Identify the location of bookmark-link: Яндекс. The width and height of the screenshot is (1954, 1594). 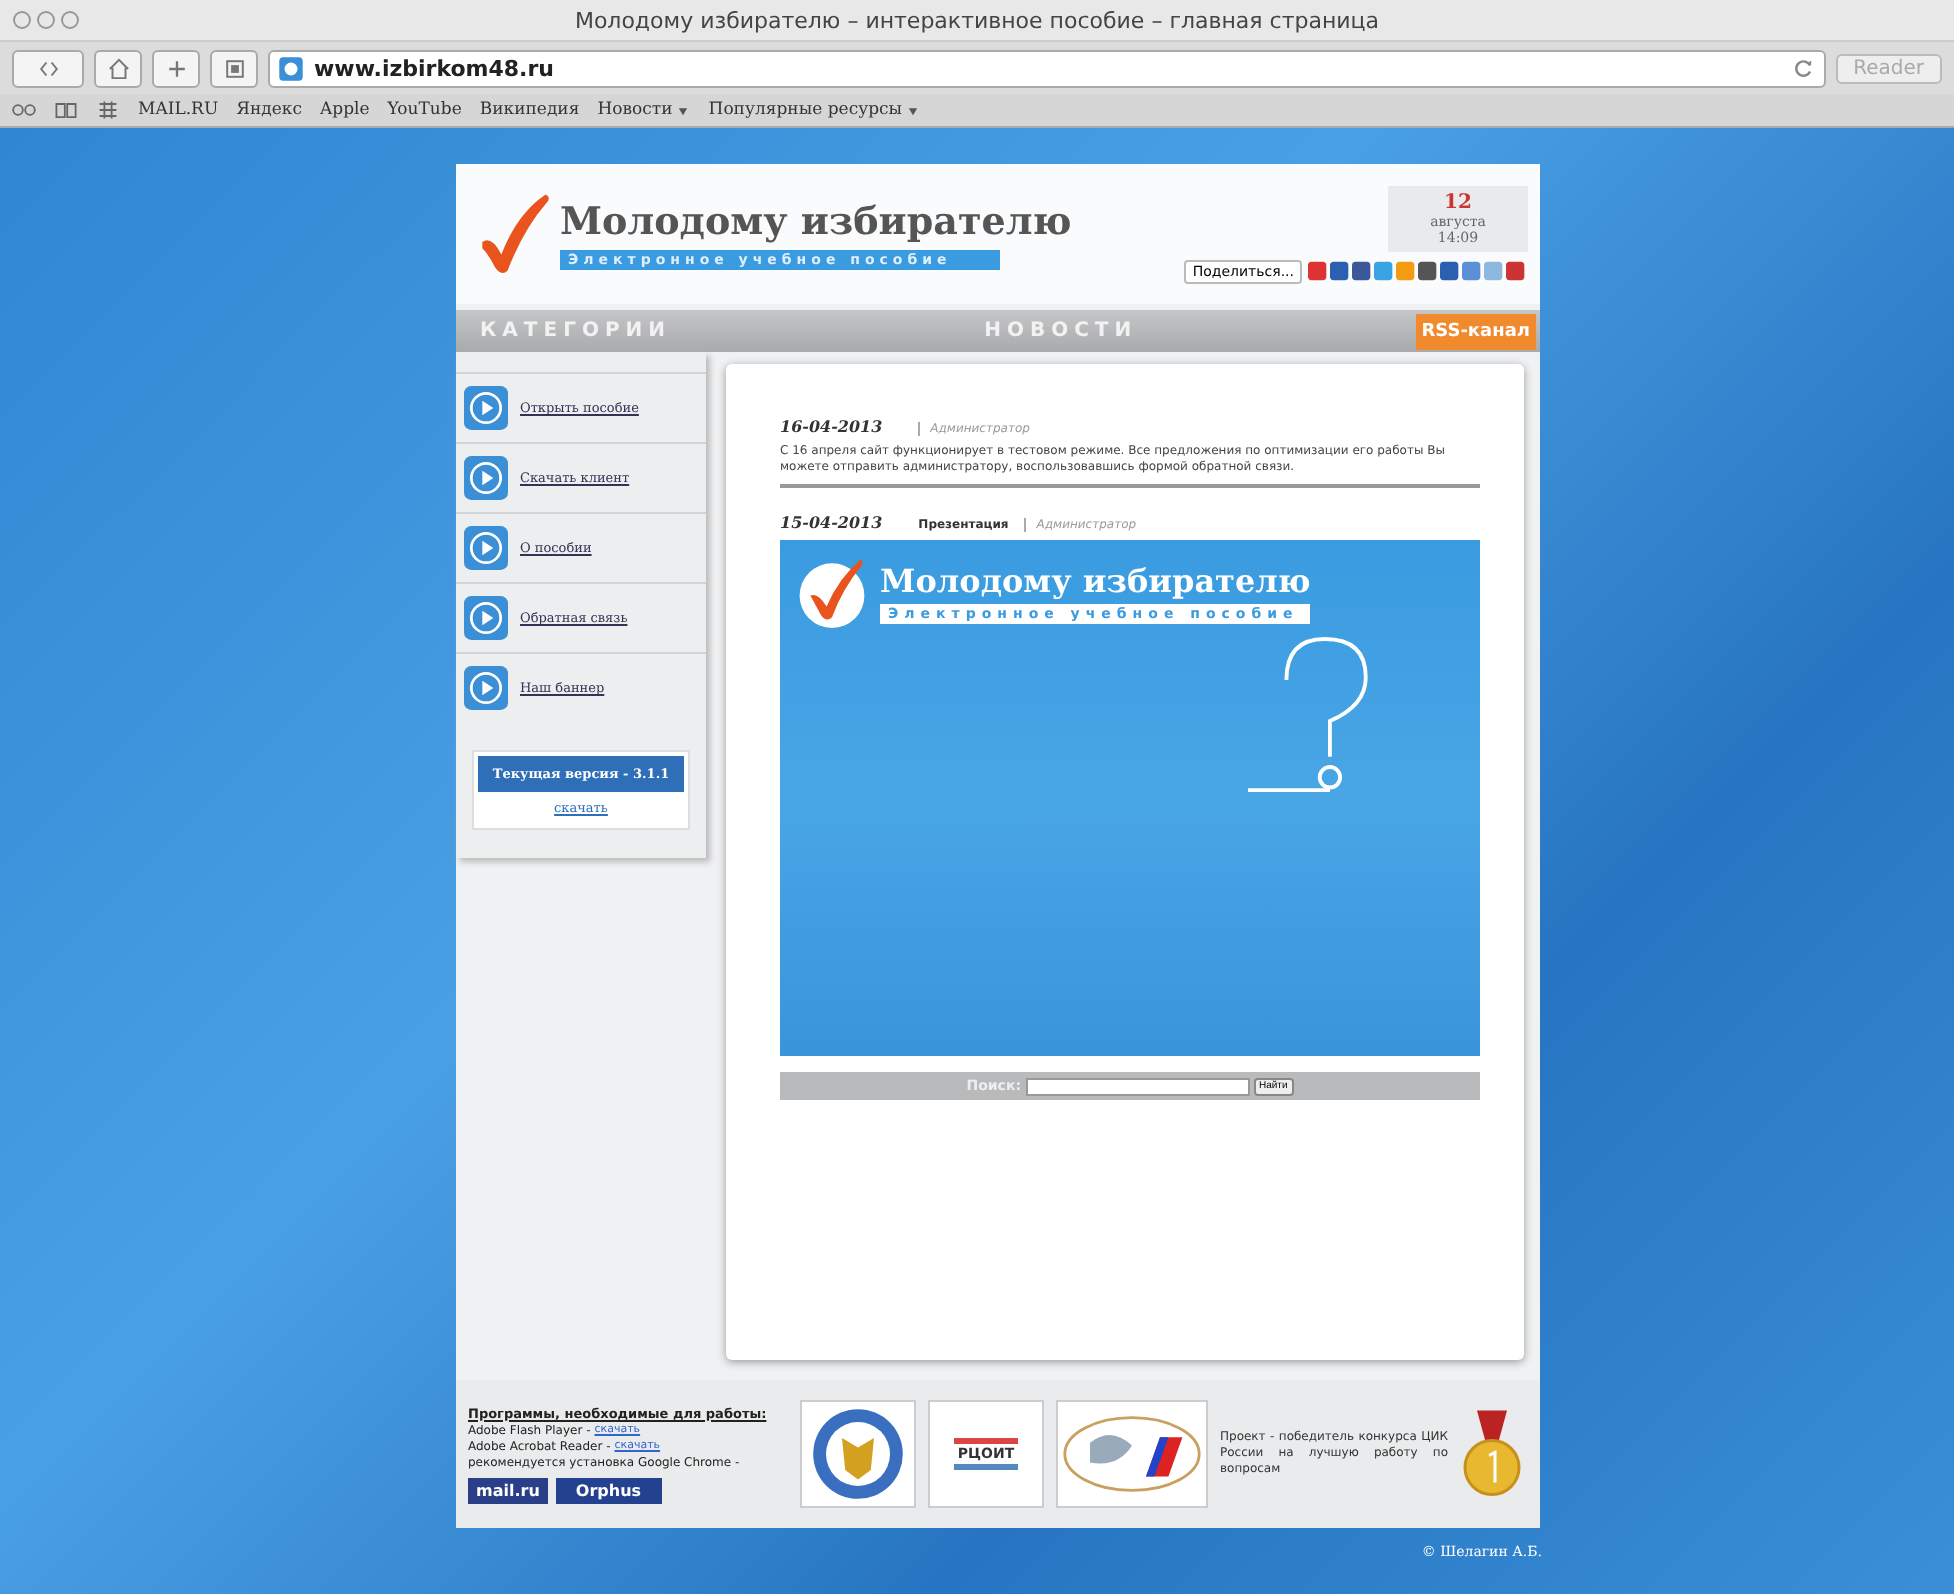
(269, 110).